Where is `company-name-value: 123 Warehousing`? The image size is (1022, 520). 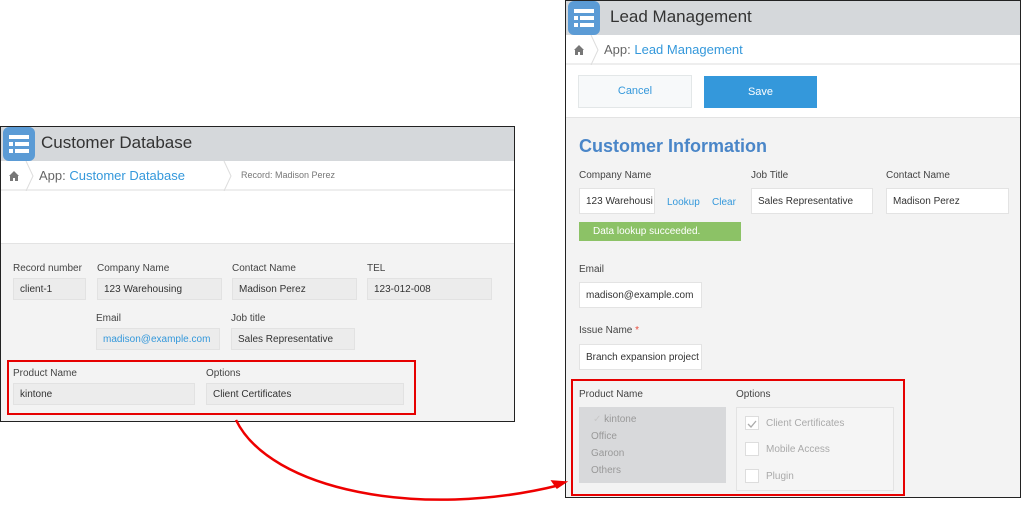
company-name-value: 123 Warehousing is located at coordinates (159, 289).